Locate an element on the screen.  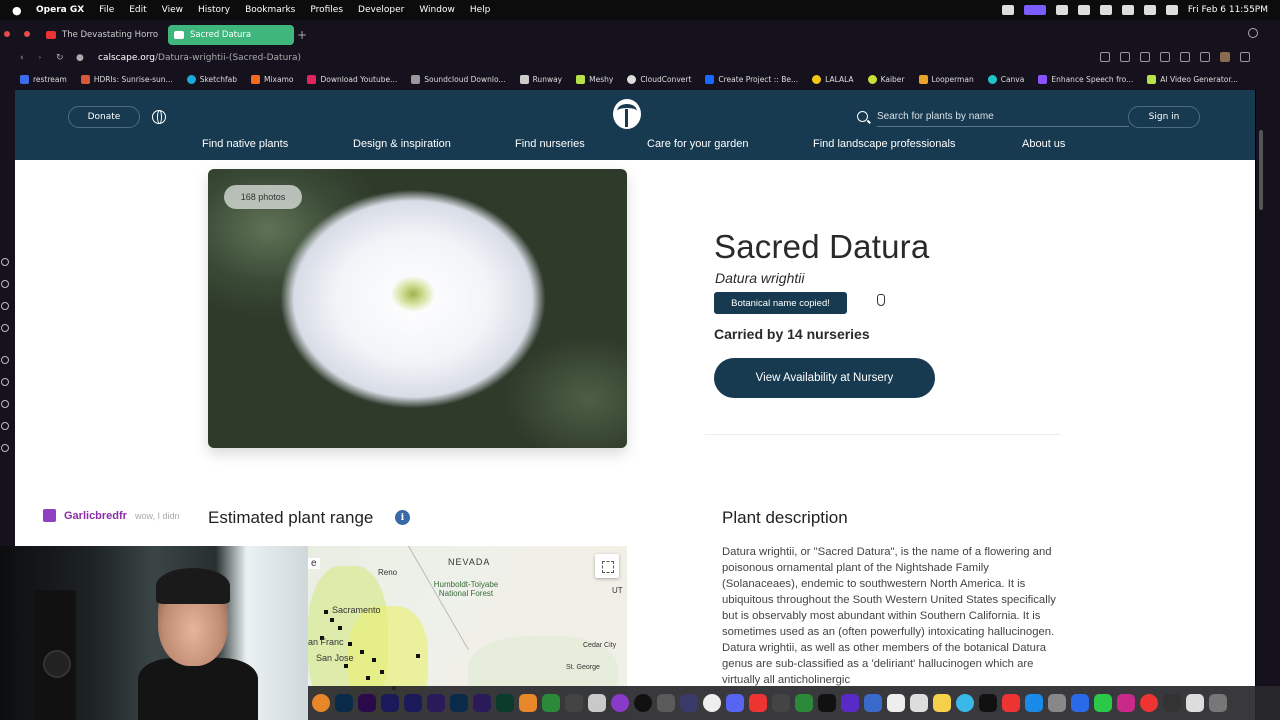
cloud-icon is located at coordinates (1007, 10).